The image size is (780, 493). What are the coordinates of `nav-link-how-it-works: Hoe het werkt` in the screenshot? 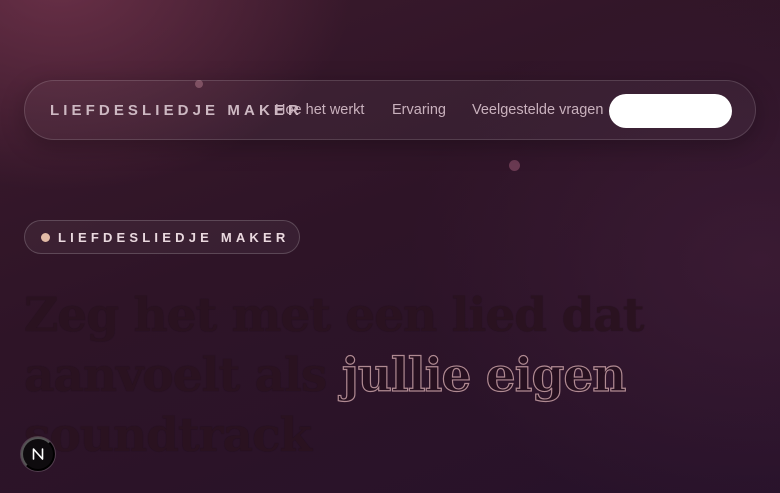 It's located at (319, 110).